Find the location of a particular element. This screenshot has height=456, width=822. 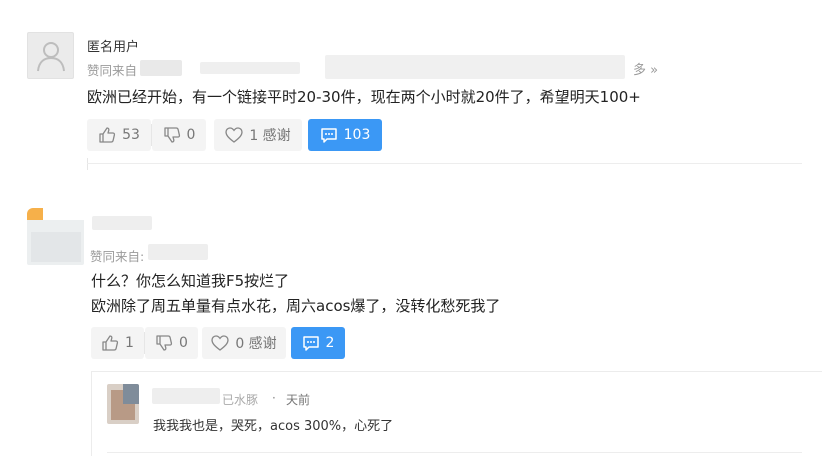

voter-list-label: 赞同来自: is located at coordinates (117, 256).